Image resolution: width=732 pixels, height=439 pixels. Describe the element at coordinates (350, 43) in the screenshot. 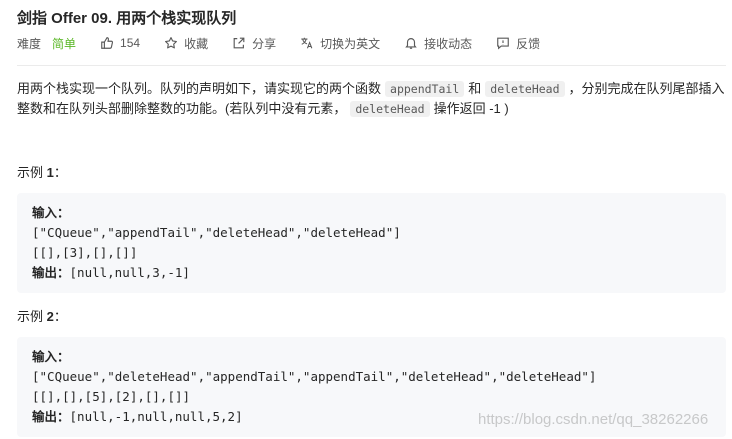

I see `switch-language-label: 切换为英文` at that location.